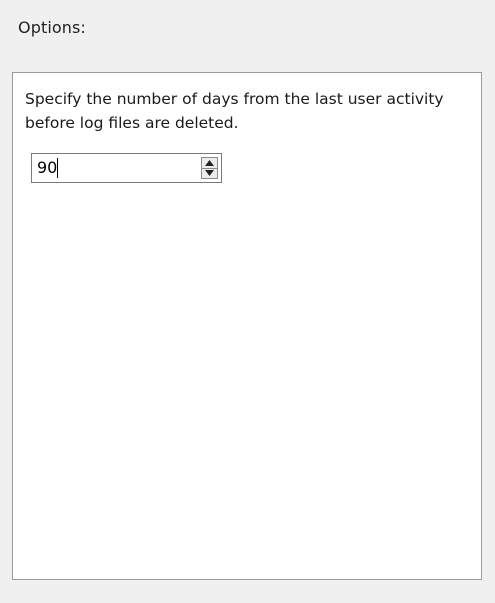  Describe the element at coordinates (126, 168) in the screenshot. I see `days-numeric-updown: 90` at that location.